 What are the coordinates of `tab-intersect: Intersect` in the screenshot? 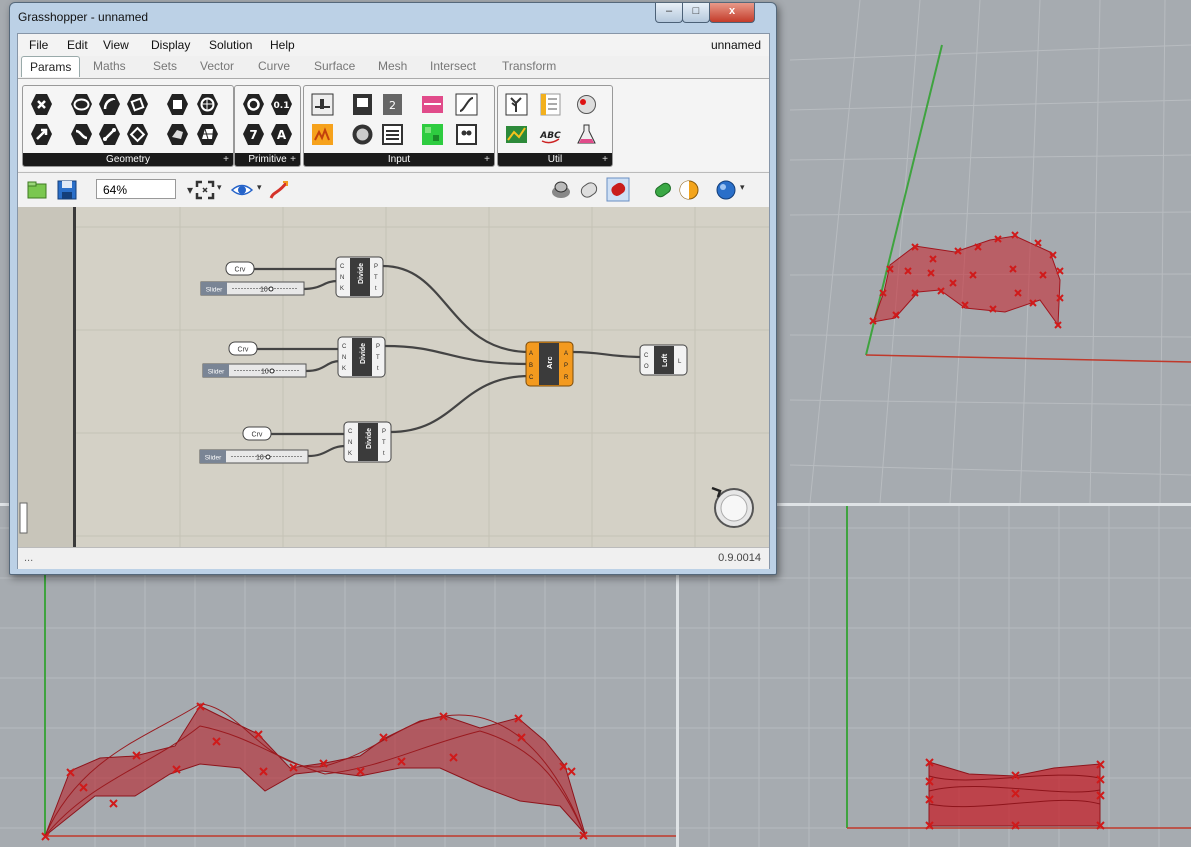 It's located at (453, 66).